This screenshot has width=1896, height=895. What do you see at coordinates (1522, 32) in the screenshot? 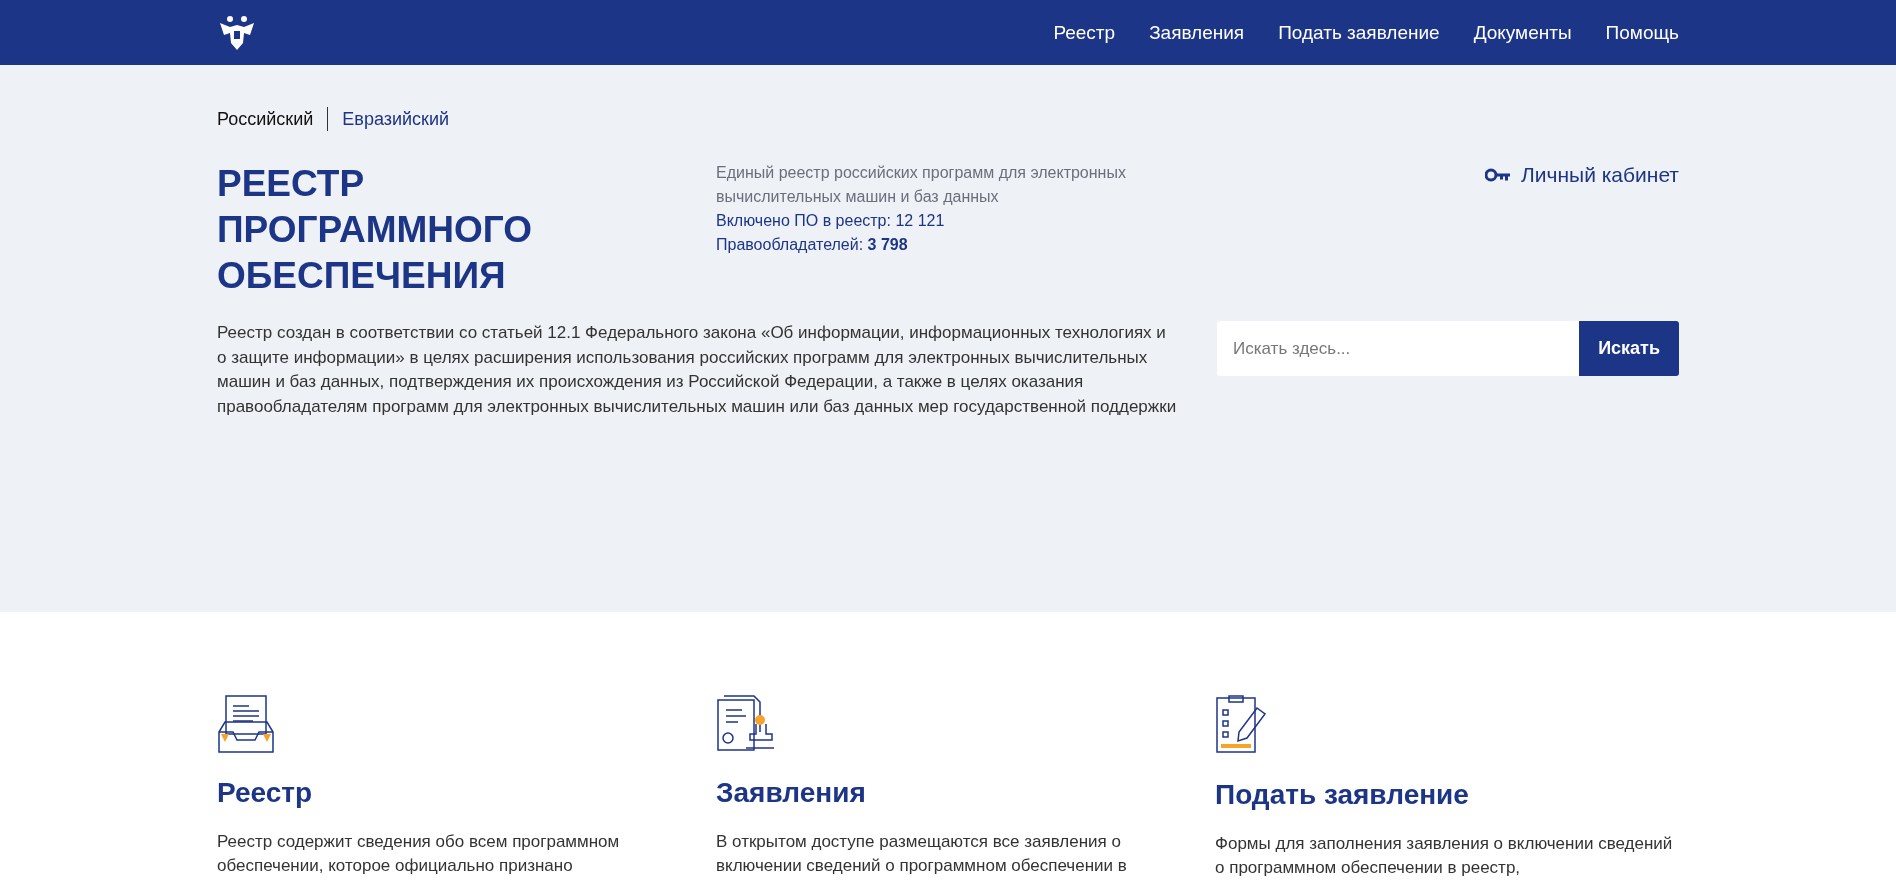
I see `nav-link: Документы` at bounding box center [1522, 32].